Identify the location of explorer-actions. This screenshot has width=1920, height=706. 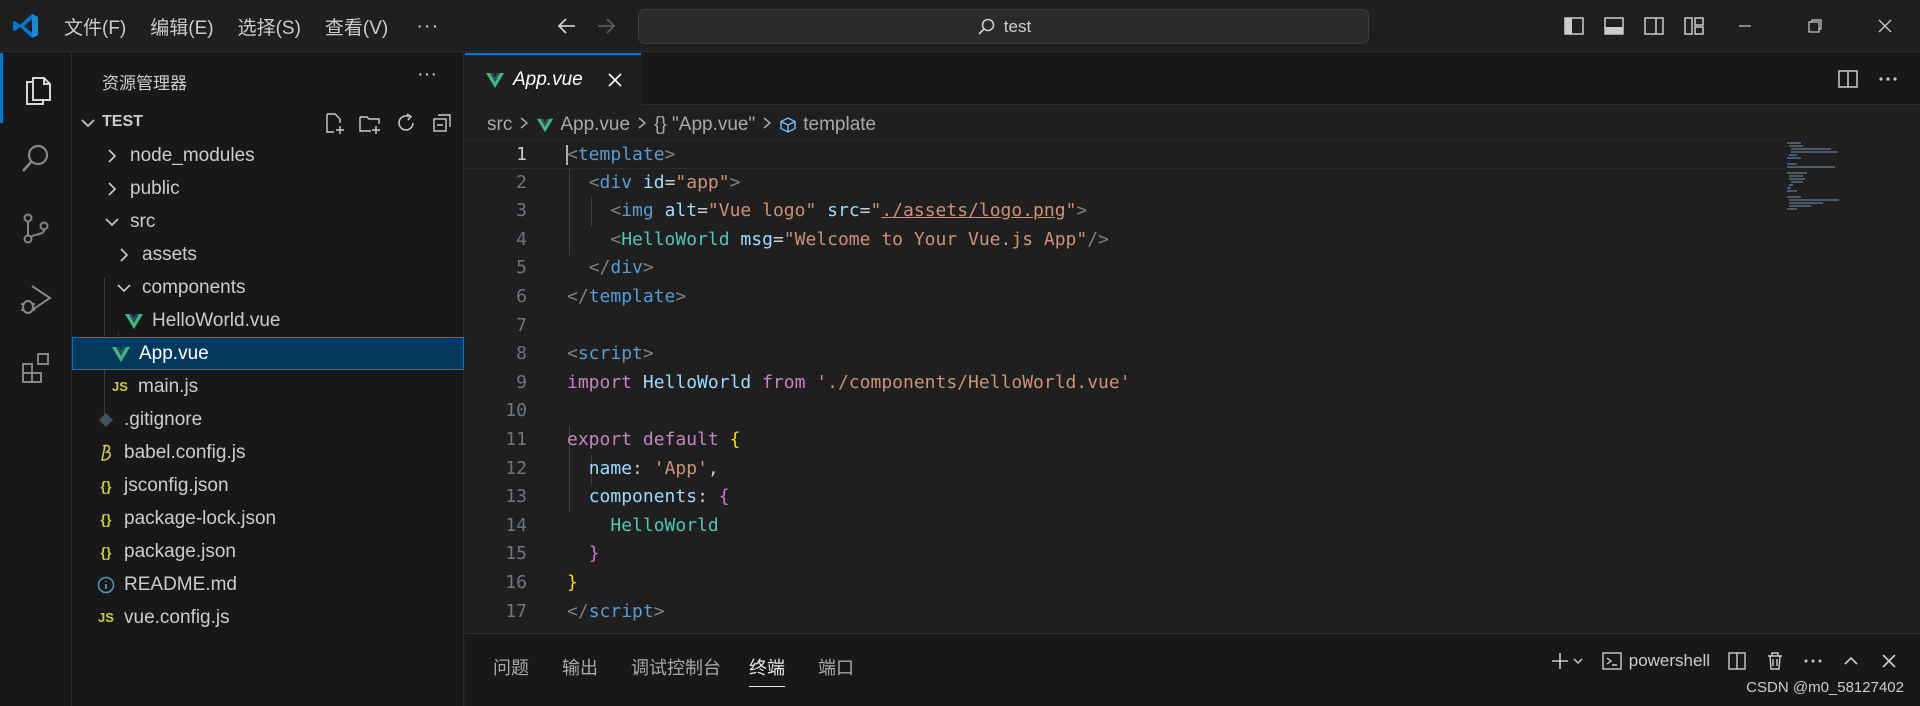
(394, 123).